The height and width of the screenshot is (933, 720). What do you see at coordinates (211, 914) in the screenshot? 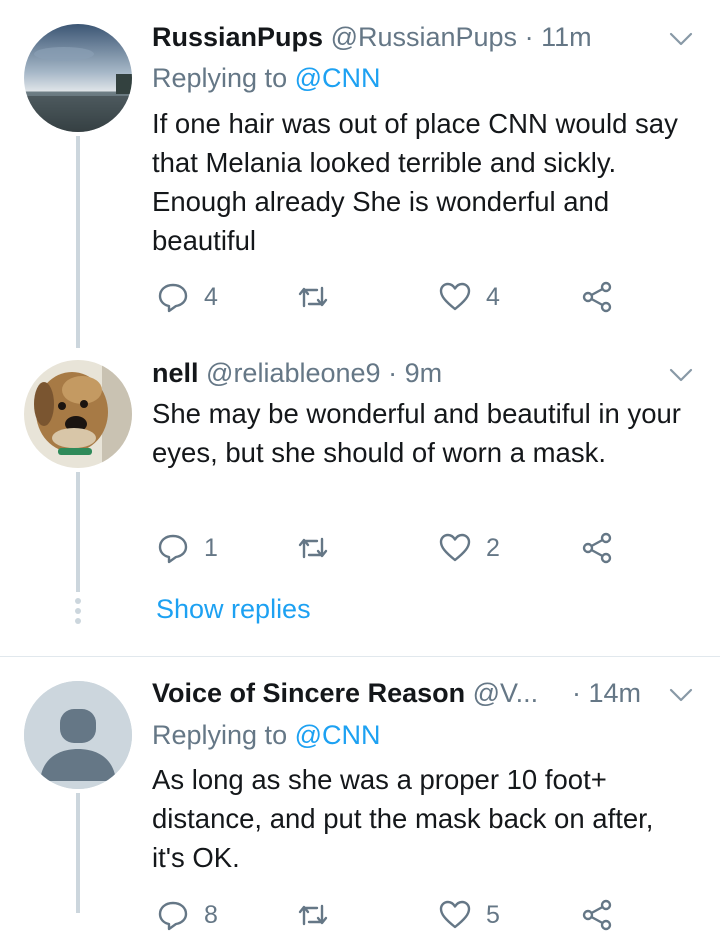
I see `reply-count: 8` at bounding box center [211, 914].